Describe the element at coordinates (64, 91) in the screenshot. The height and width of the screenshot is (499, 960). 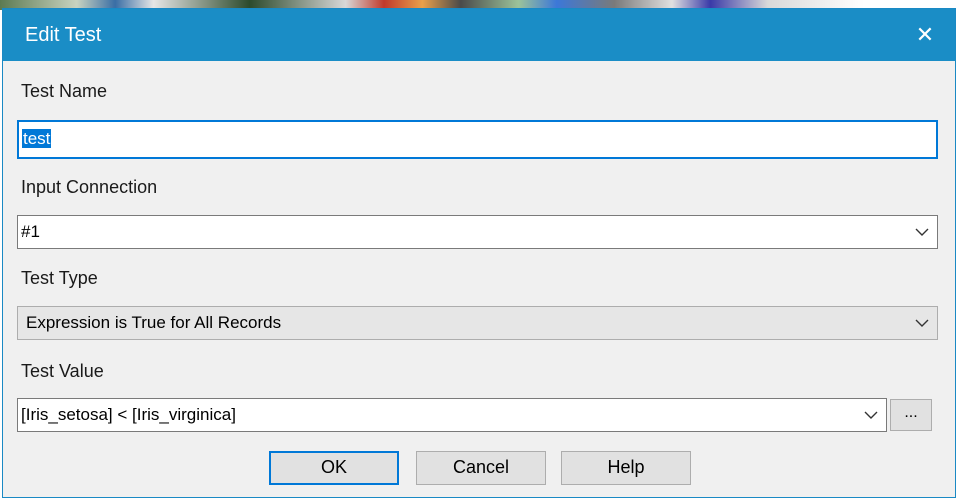
I see `test-name-label: Test Name` at that location.